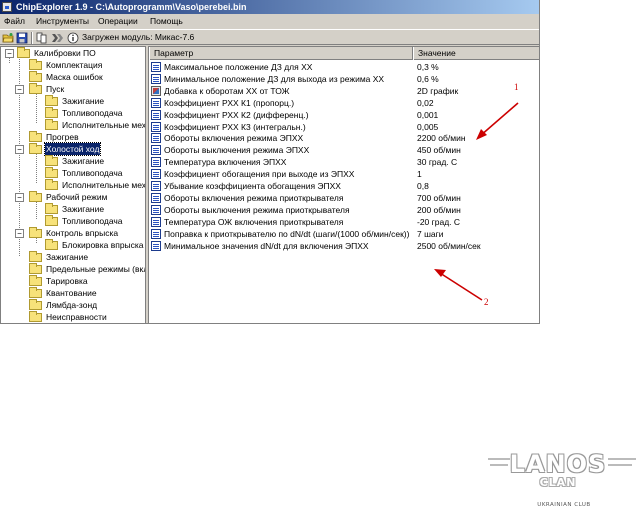  Describe the element at coordinates (558, 482) in the screenshot. I see `logo-sub-text: CLAN` at that location.